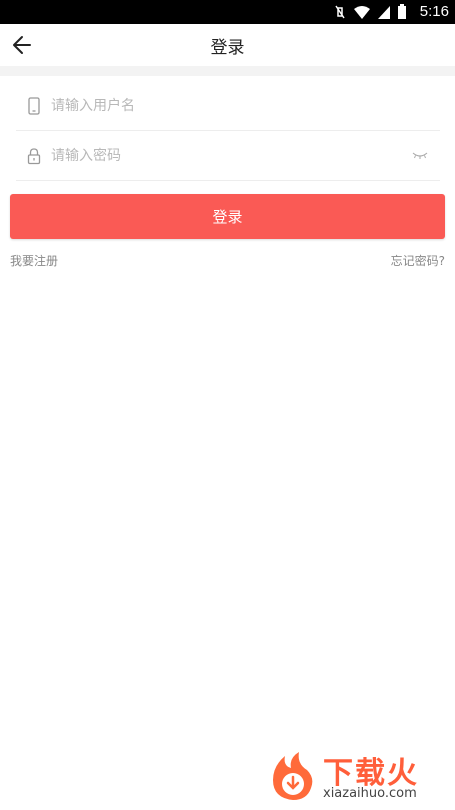  I want to click on phone-icon, so click(34, 106).